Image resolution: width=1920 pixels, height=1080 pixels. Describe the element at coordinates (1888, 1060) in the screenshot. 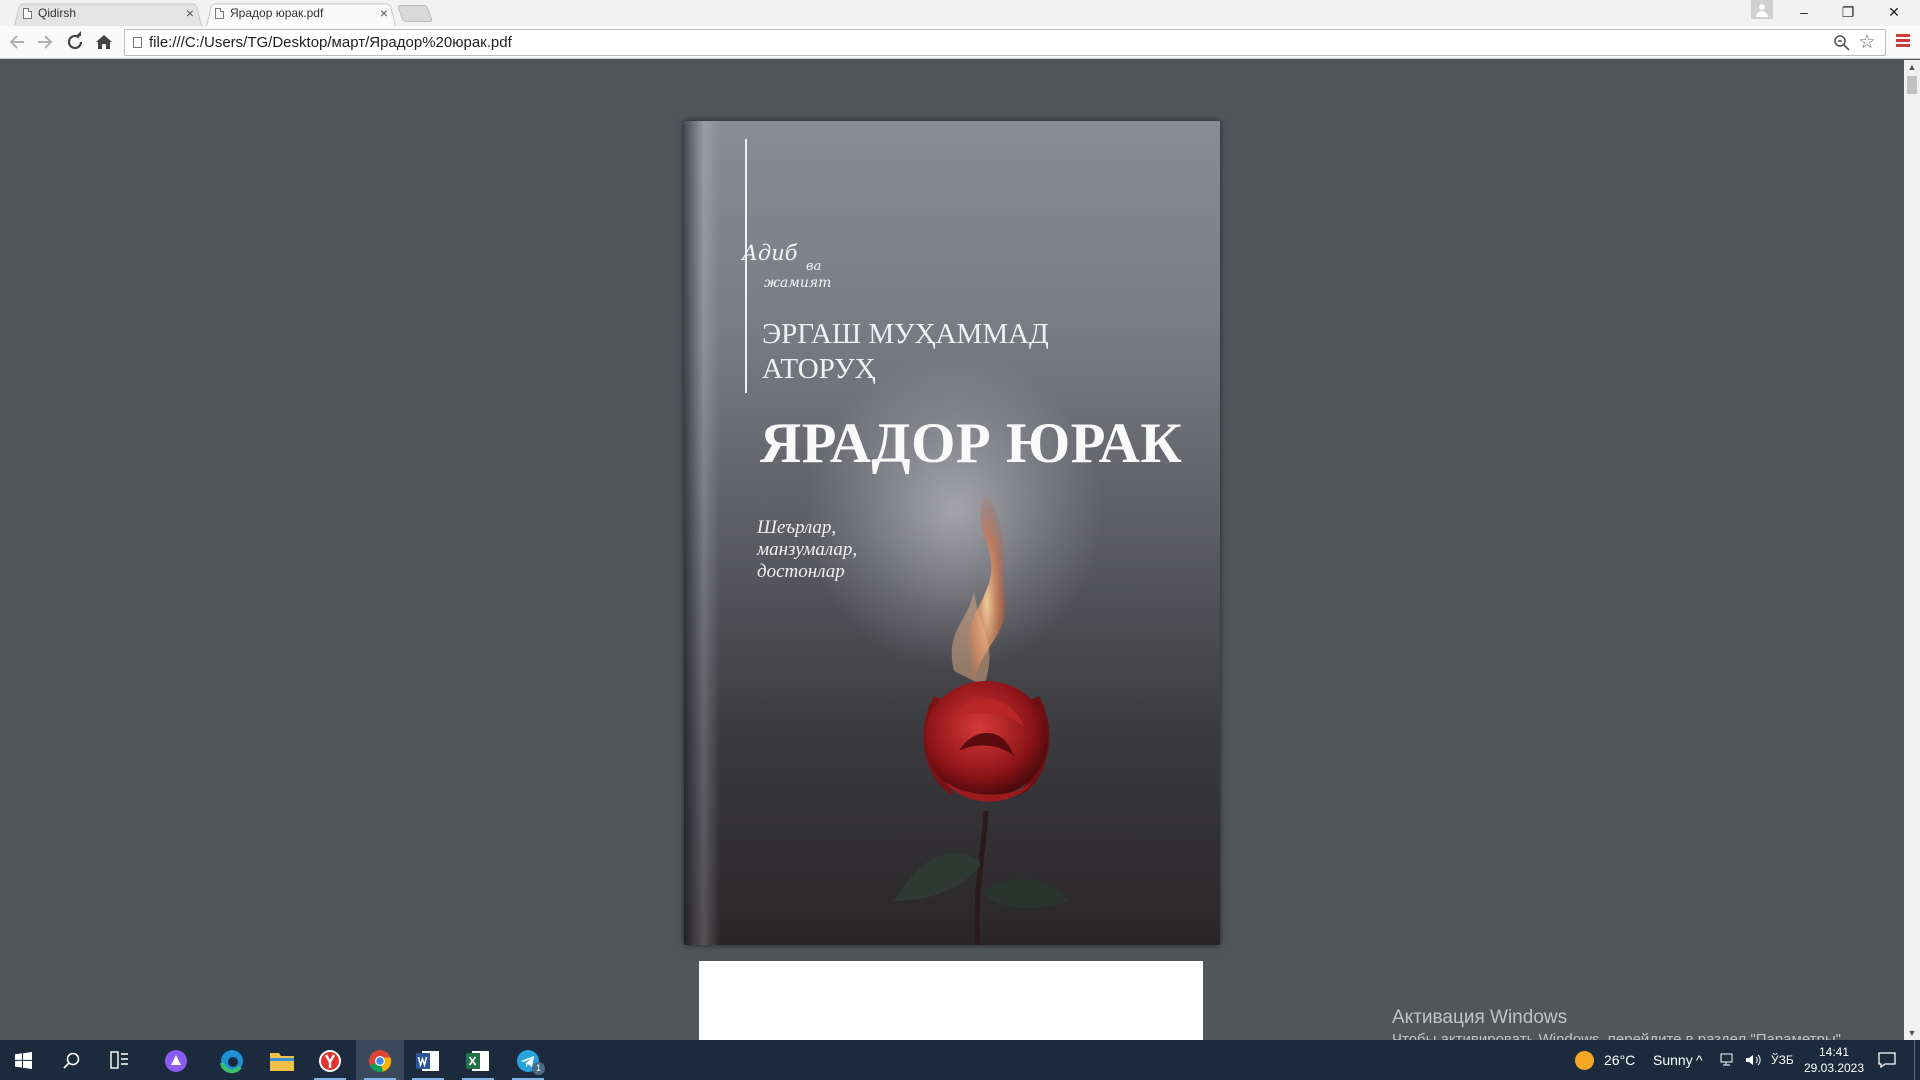

I see `notifications-icon` at that location.